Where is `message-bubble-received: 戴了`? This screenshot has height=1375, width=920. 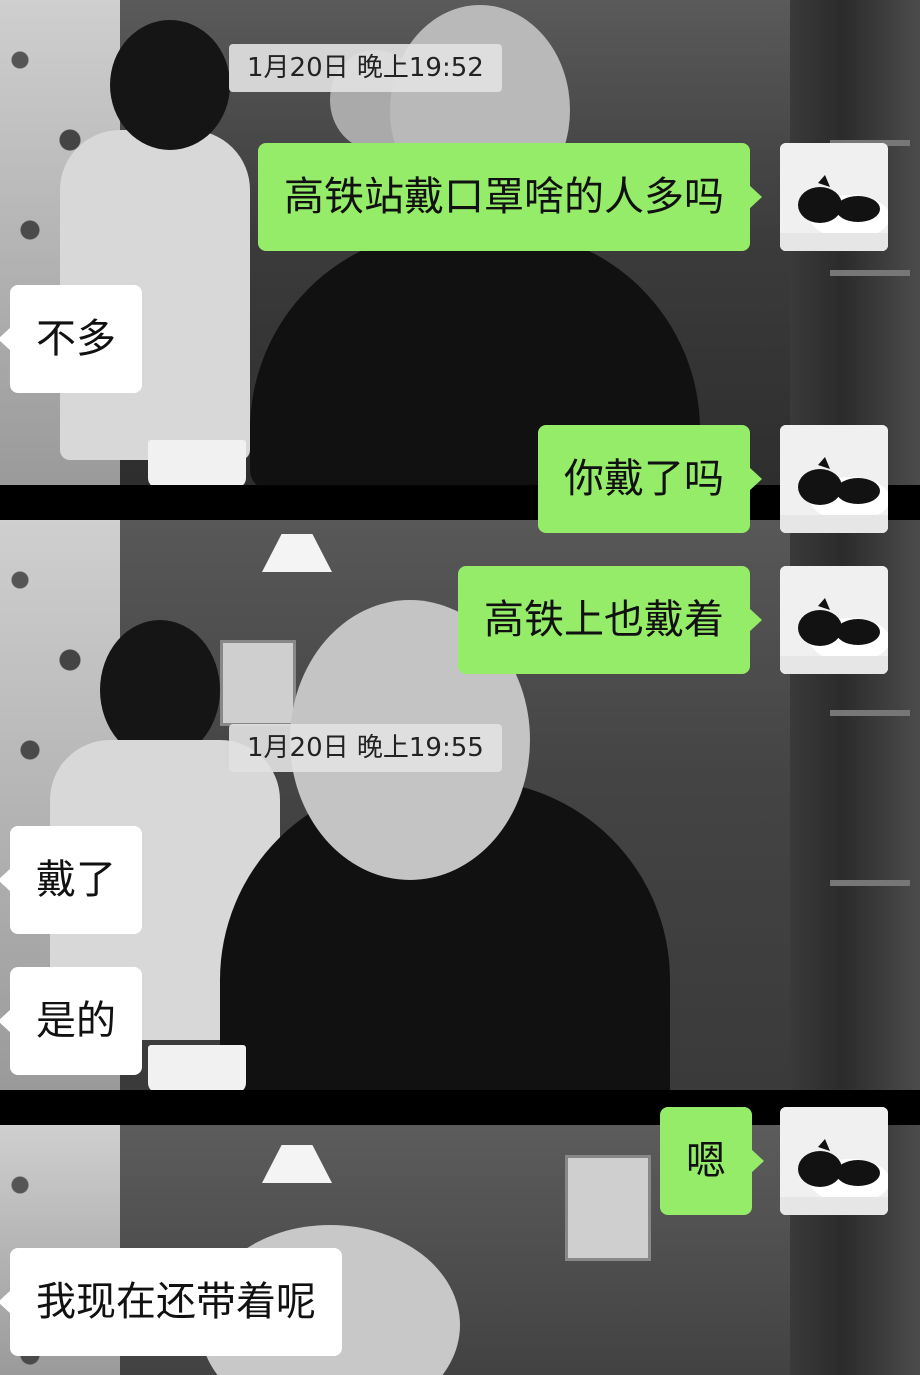
message-bubble-received: 戴了 is located at coordinates (71, 880).